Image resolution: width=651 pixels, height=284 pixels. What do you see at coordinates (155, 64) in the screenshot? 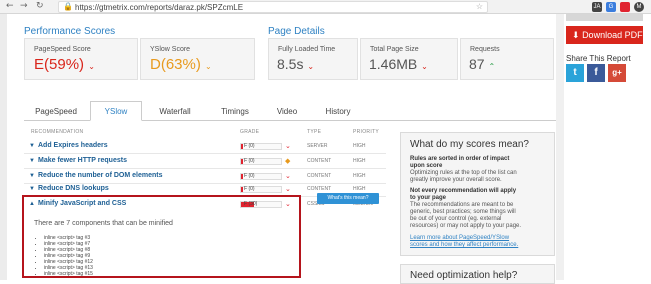
I see `yslow-grade: D` at bounding box center [155, 64].